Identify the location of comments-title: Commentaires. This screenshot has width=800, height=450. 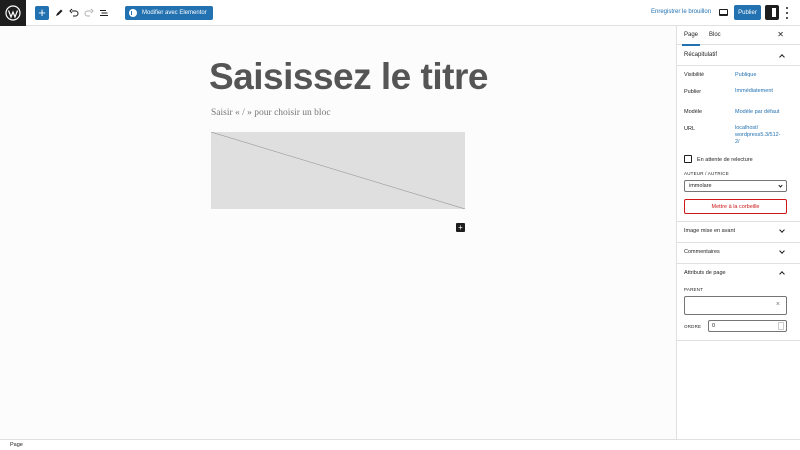
(702, 252).